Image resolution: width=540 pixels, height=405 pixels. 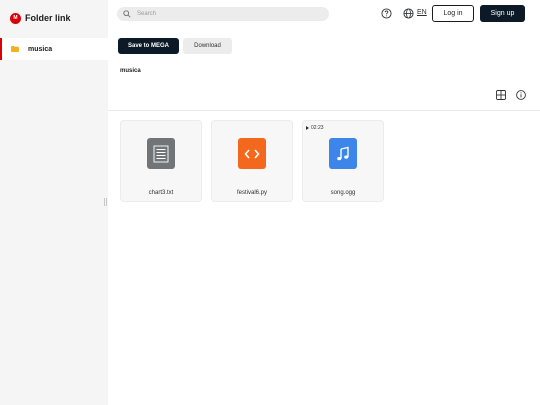 What do you see at coordinates (54, 49) in the screenshot?
I see `sidebar-item-musica: musica` at bounding box center [54, 49].